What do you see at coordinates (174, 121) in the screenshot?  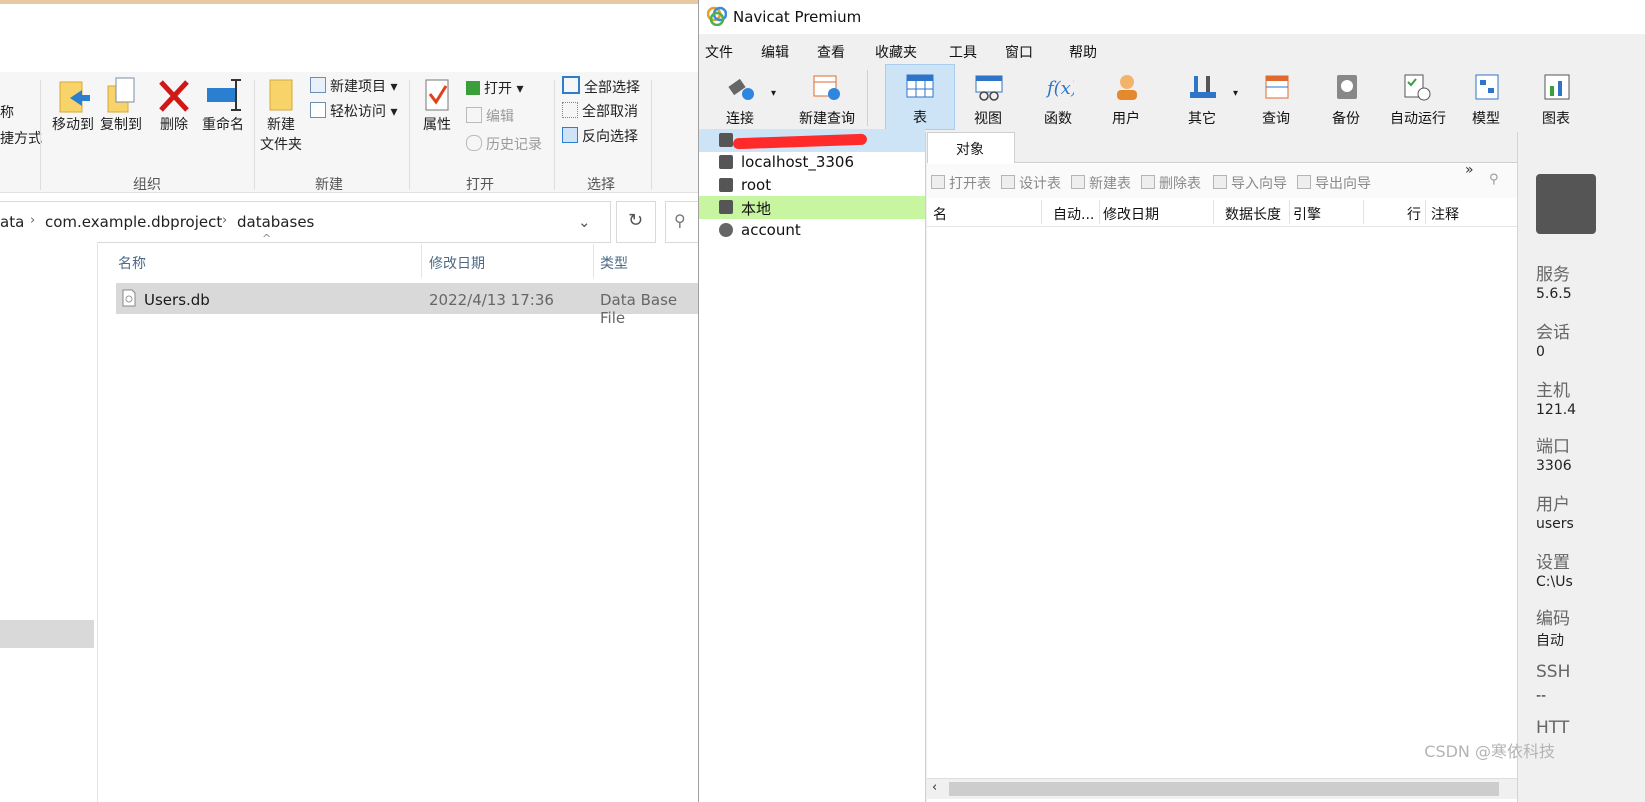 I see `delete-button: 删除` at bounding box center [174, 121].